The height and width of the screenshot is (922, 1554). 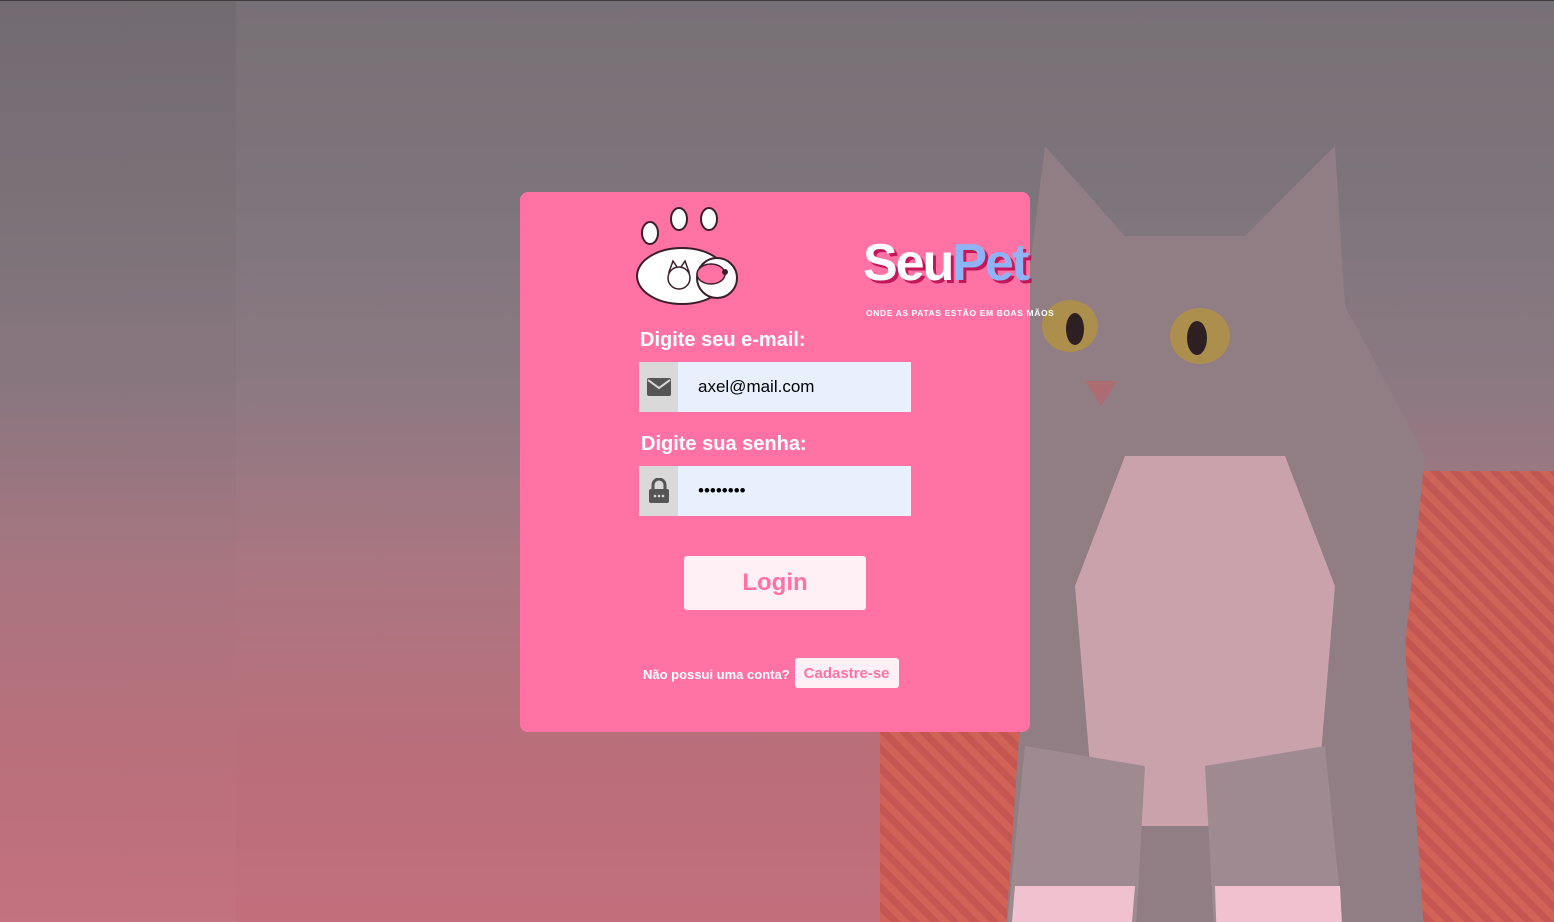 What do you see at coordinates (846, 673) in the screenshot?
I see `signup-button: Cadastre-se` at bounding box center [846, 673].